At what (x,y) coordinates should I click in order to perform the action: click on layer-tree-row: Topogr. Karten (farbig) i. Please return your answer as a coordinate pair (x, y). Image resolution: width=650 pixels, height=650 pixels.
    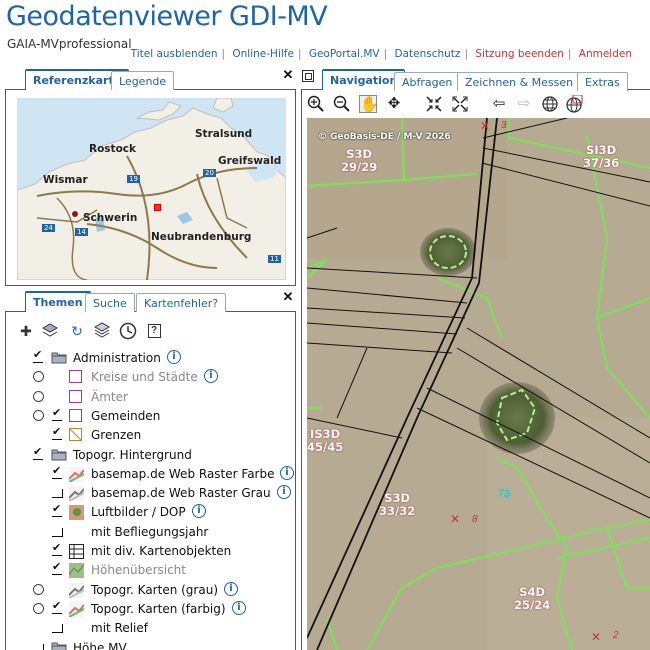
    Looking at the image, I should click on (148, 608).